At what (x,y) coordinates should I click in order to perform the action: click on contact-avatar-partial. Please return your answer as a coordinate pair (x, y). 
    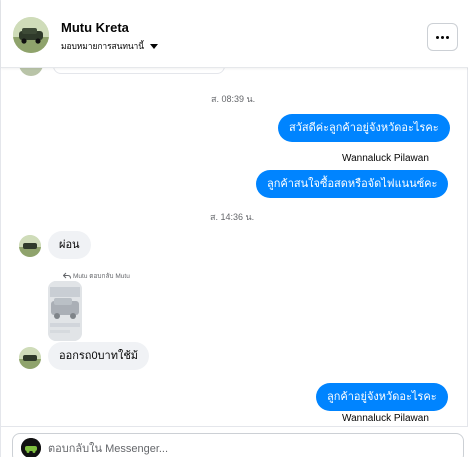
    Looking at the image, I should click on (31, 72).